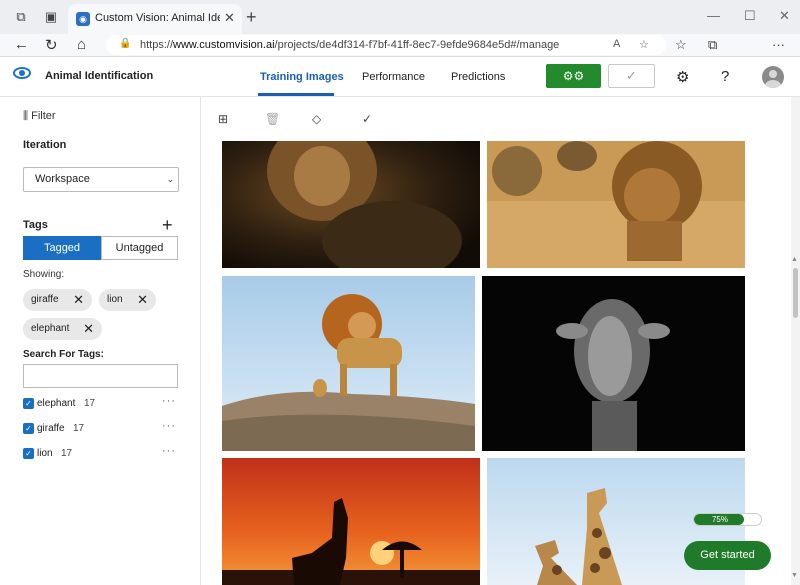 The height and width of the screenshot is (585, 800). Describe the element at coordinates (682, 77) in the screenshot. I see `settings-gear-icon: ⚙` at that location.